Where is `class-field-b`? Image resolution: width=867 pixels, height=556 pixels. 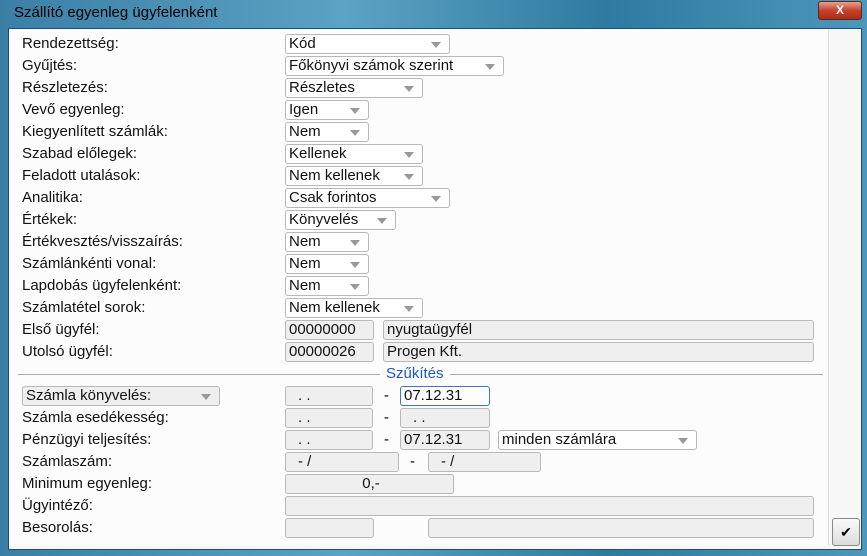 class-field-b is located at coordinates (621, 528).